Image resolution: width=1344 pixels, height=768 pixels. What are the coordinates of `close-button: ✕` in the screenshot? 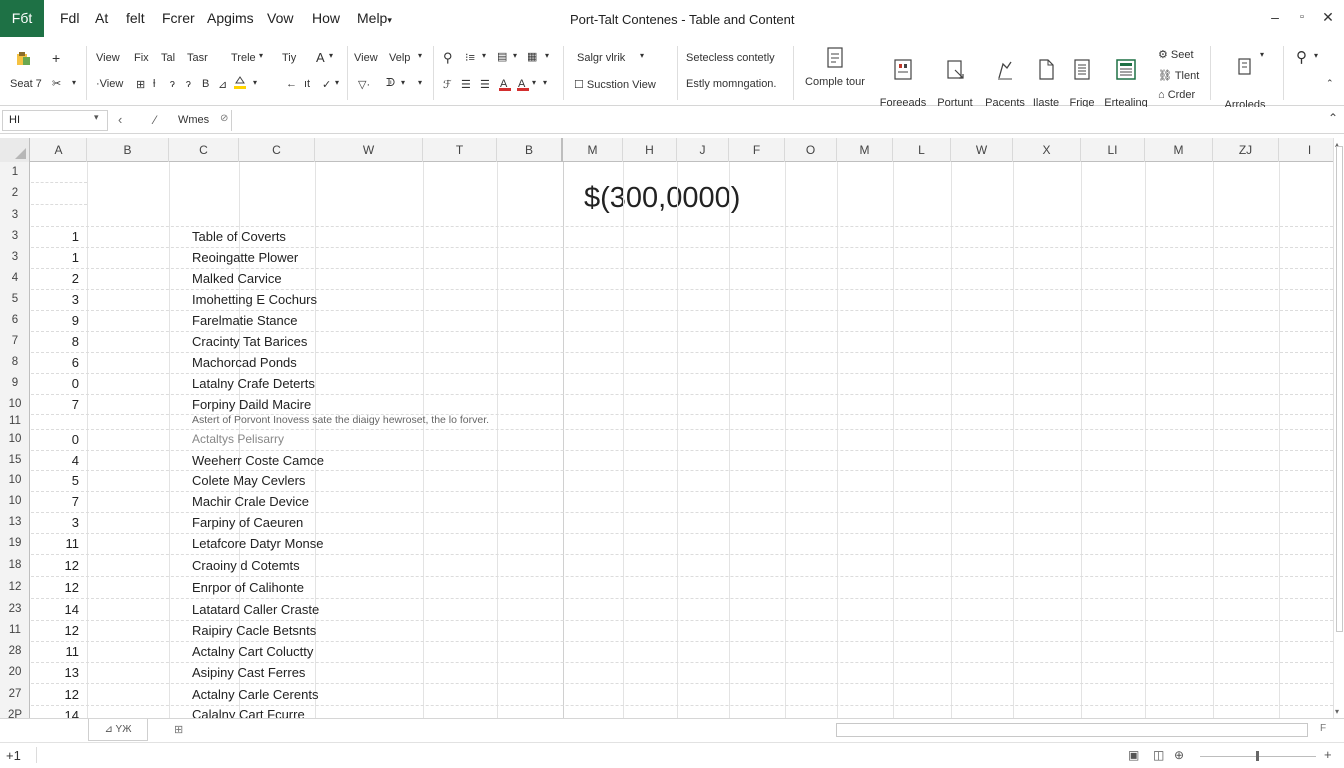 It's located at (1328, 17).